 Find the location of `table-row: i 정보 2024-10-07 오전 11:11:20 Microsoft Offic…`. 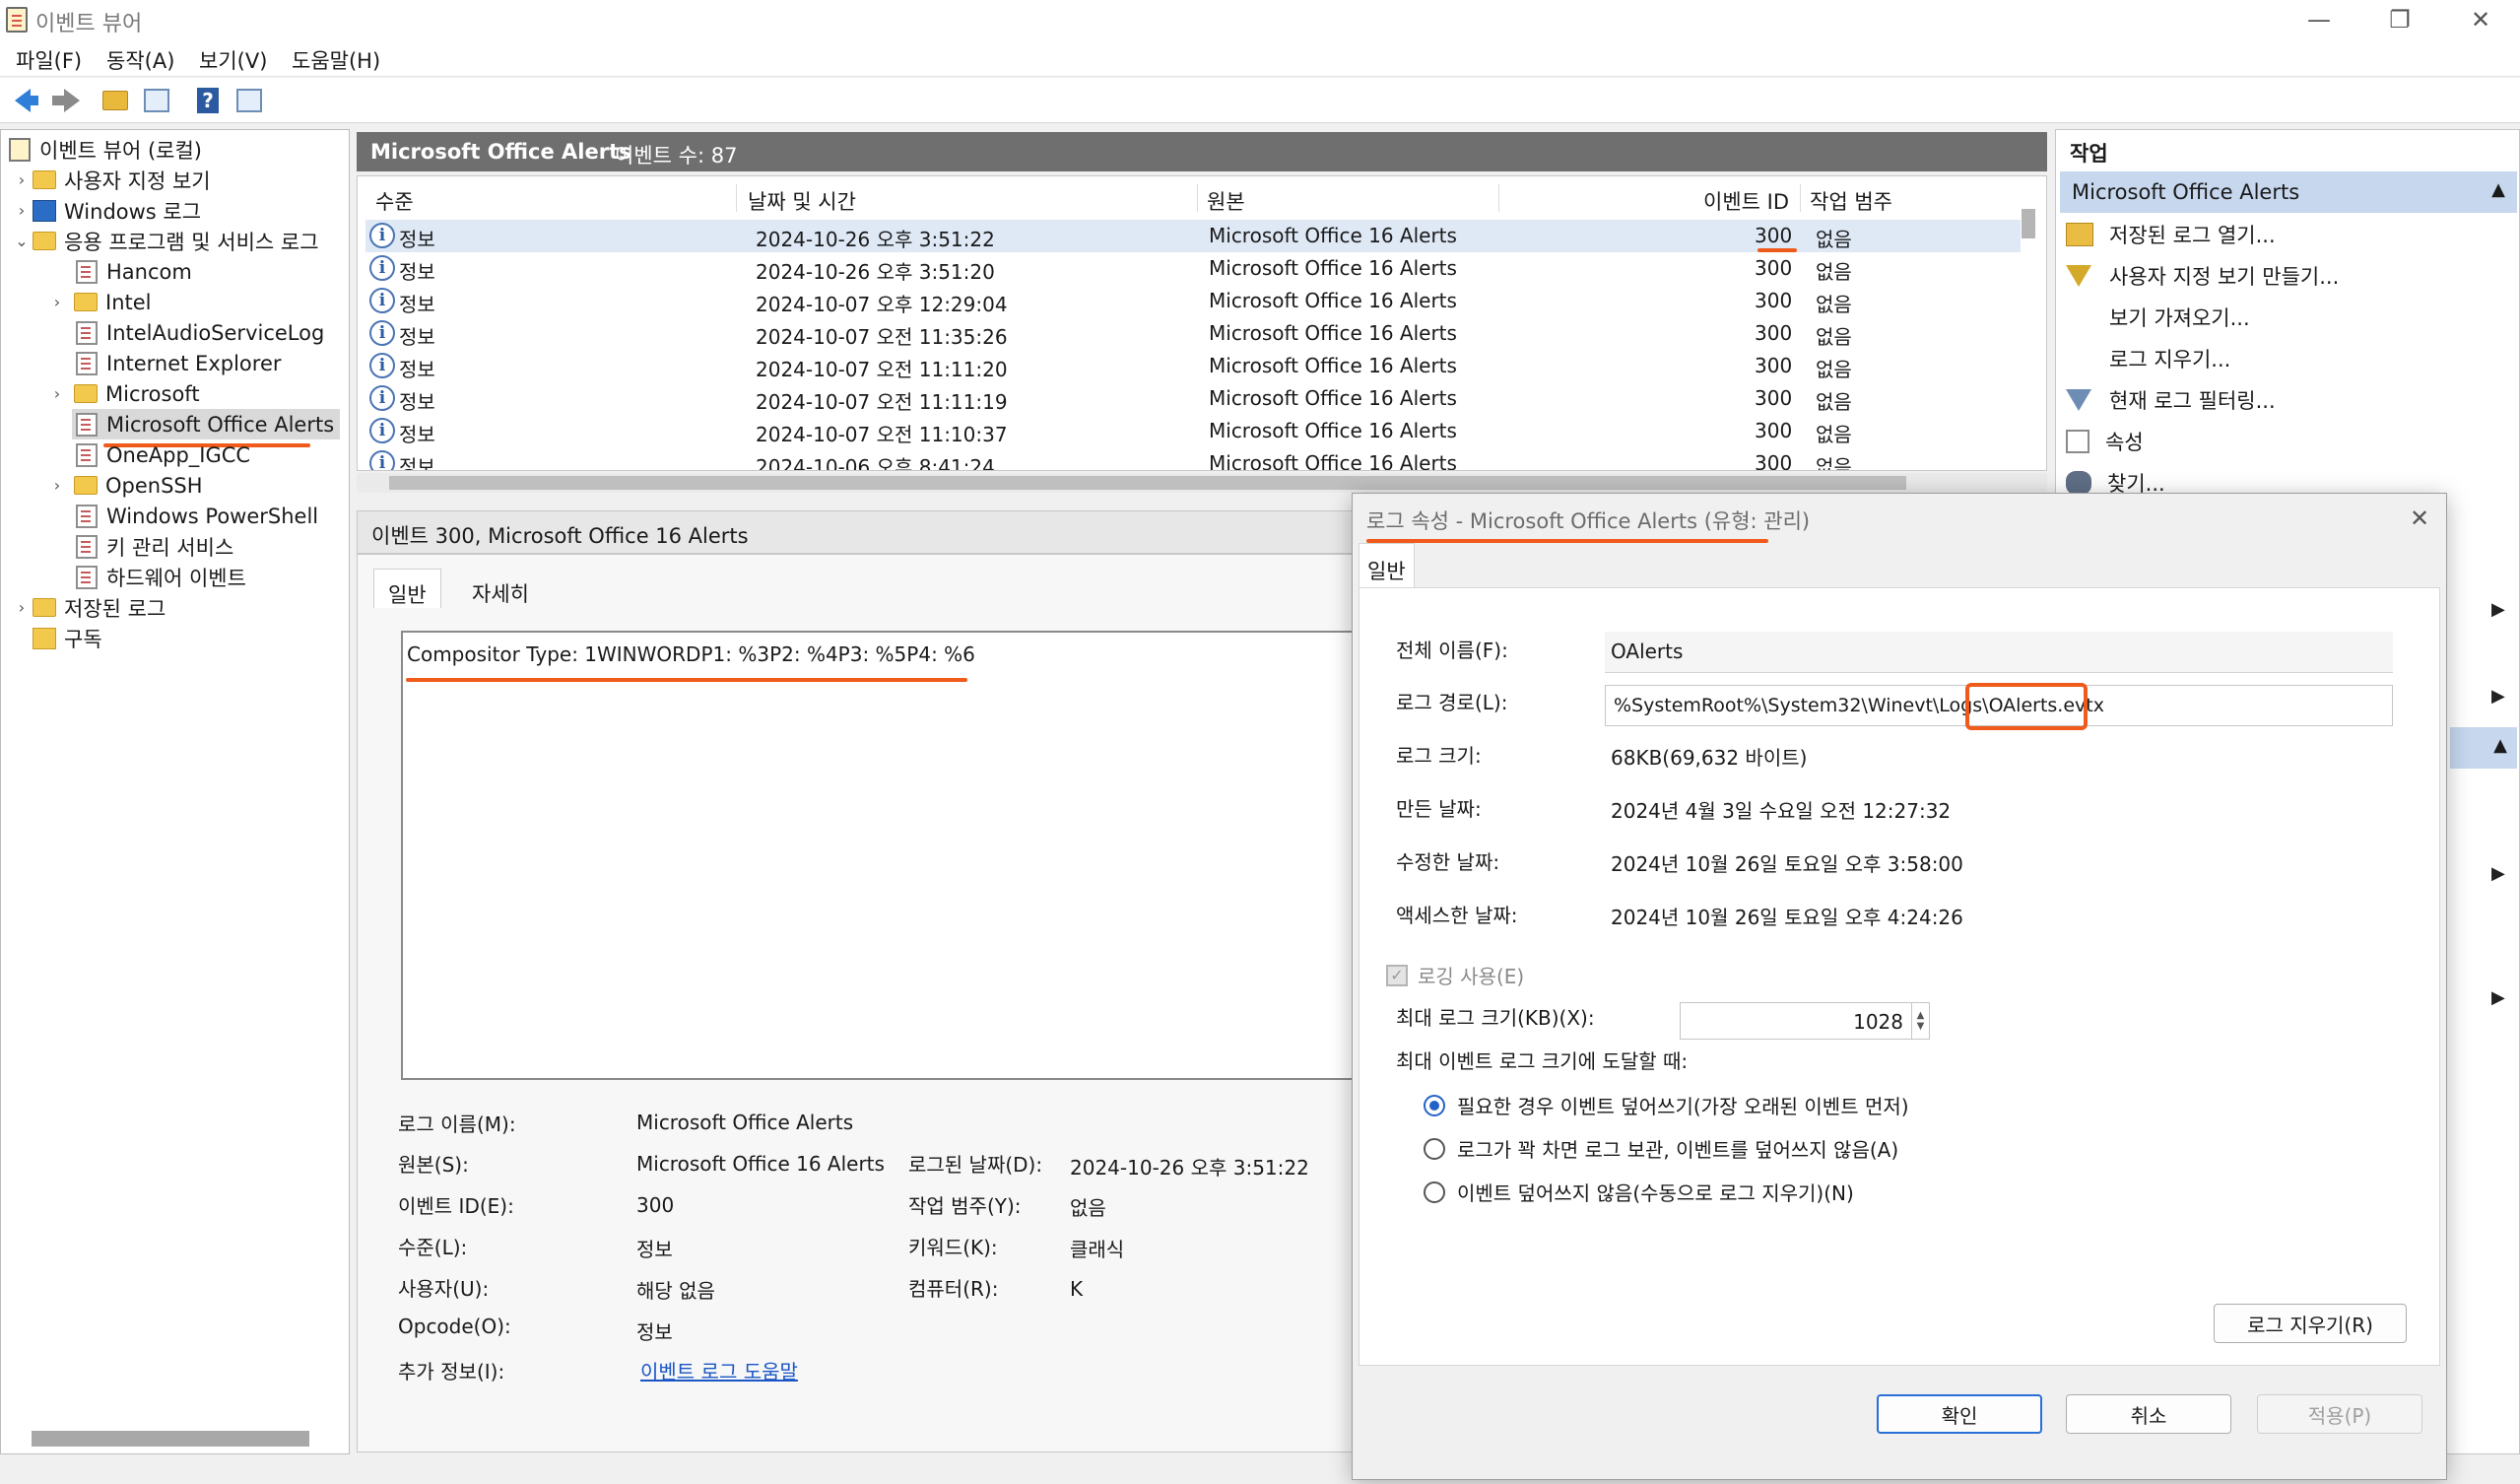

table-row: i 정보 2024-10-07 오전 11:11:20 Microsoft Offic… is located at coordinates (1193, 366).